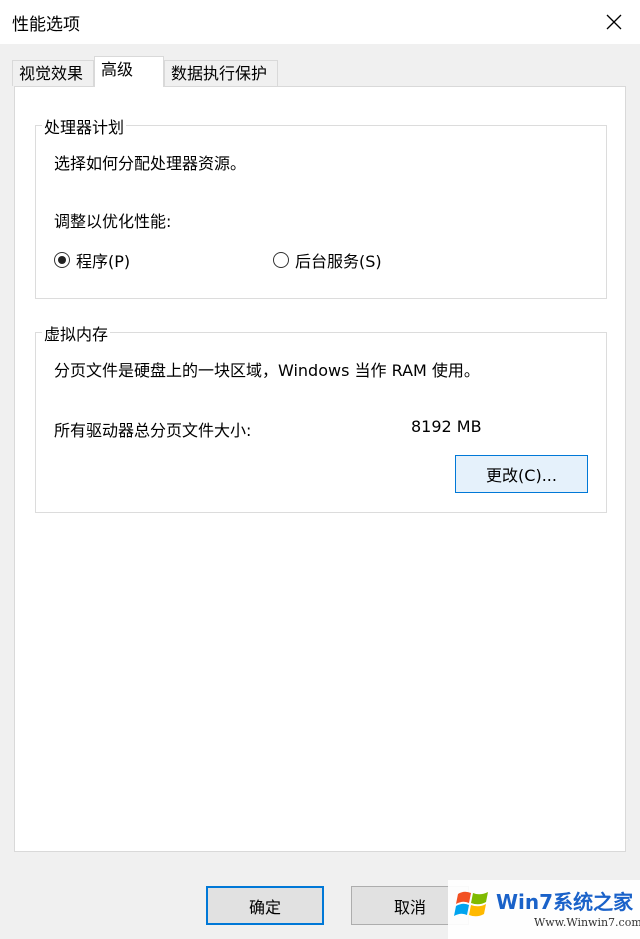 Image resolution: width=640 pixels, height=939 pixels. I want to click on windows-flag-icon, so click(473, 907).